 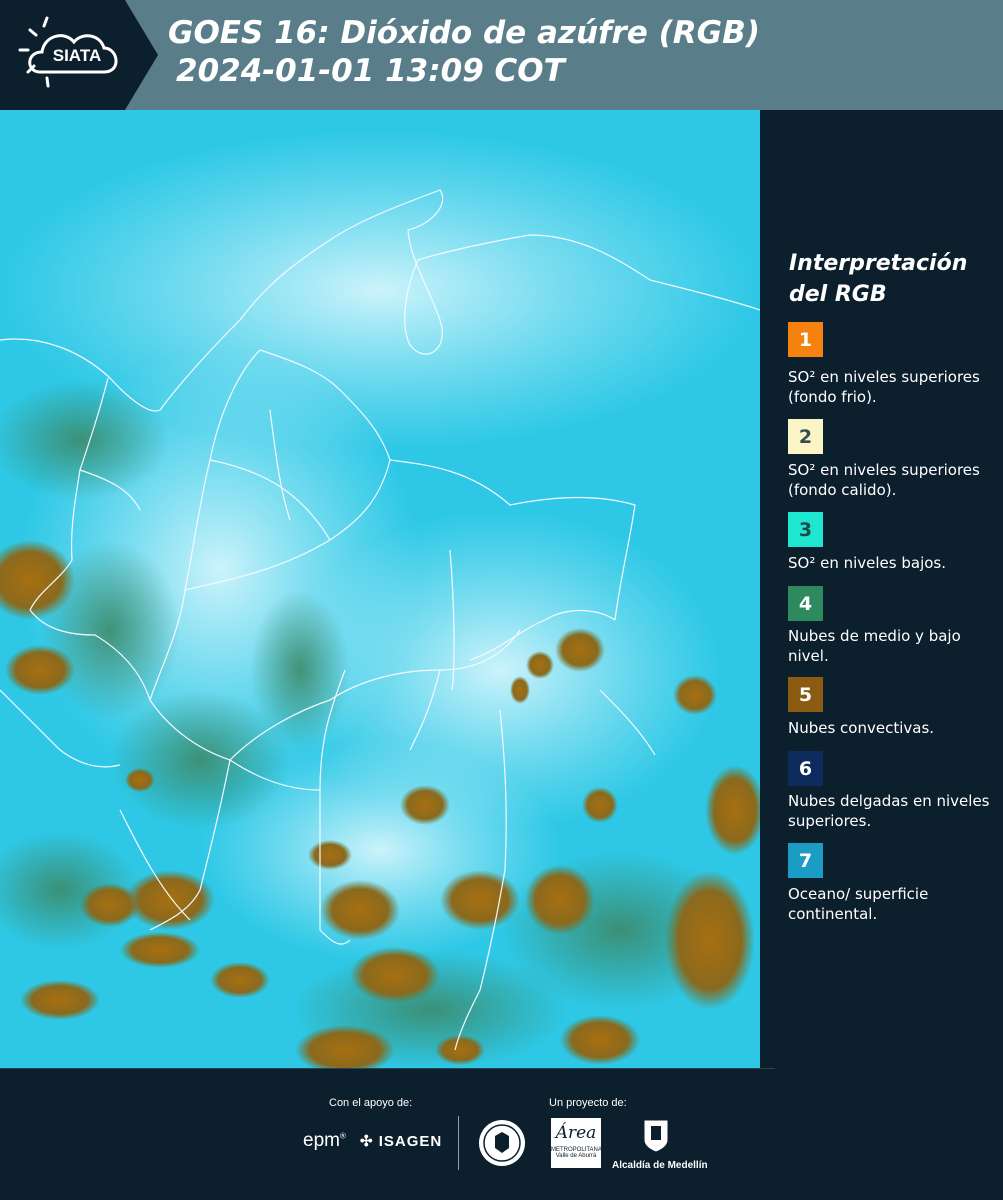 What do you see at coordinates (660, 1165) in the screenshot?
I see `alcaldia-label: Alcaldía de Medellín` at bounding box center [660, 1165].